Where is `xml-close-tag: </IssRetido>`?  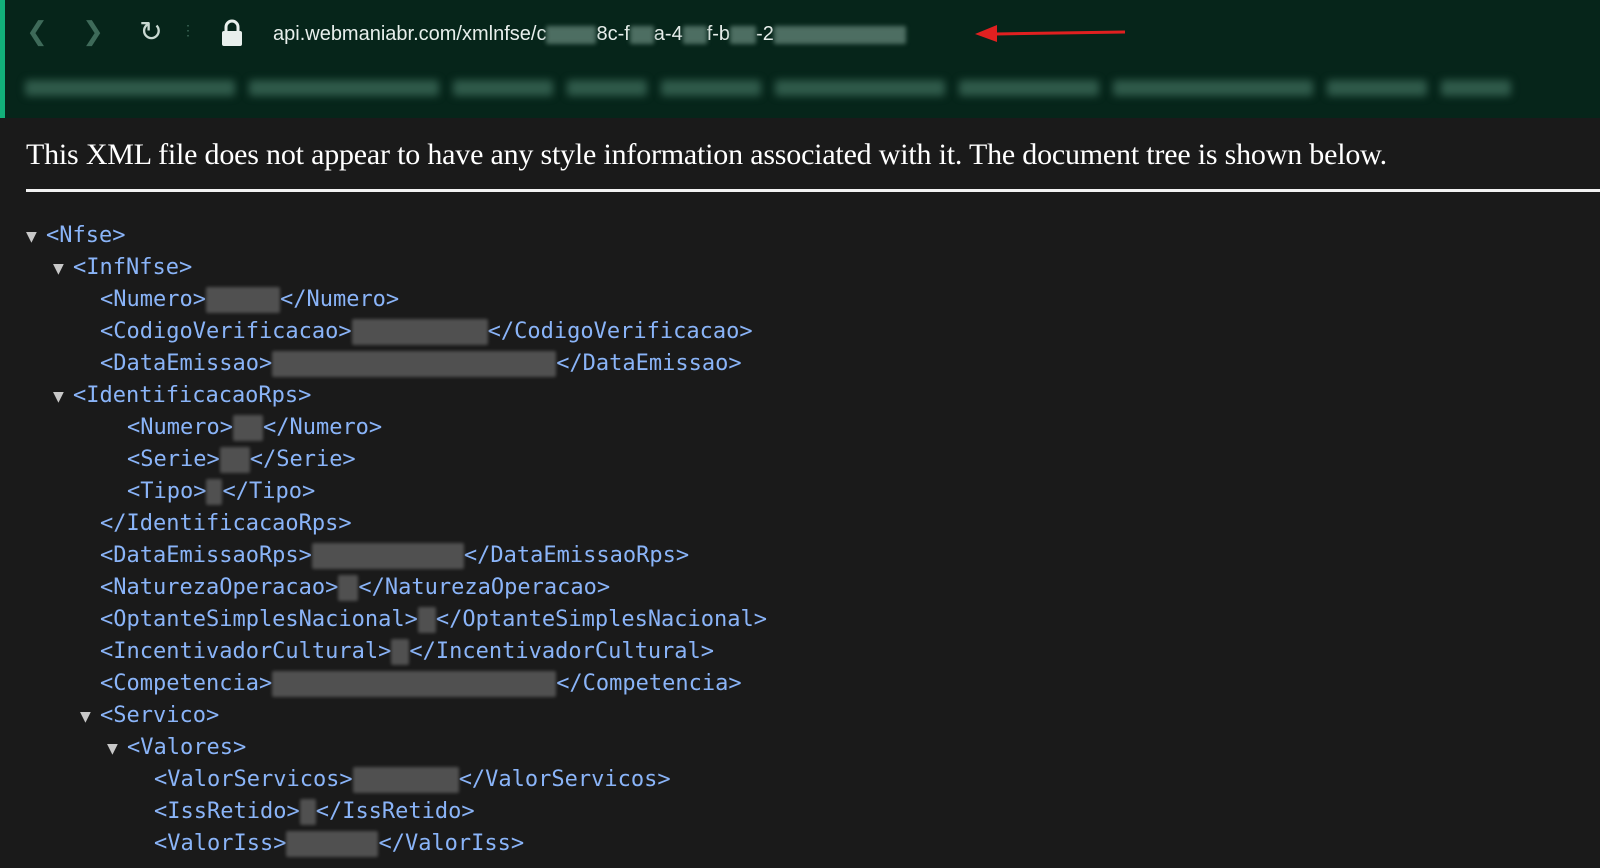
xml-close-tag: </IssRetido> is located at coordinates (395, 811).